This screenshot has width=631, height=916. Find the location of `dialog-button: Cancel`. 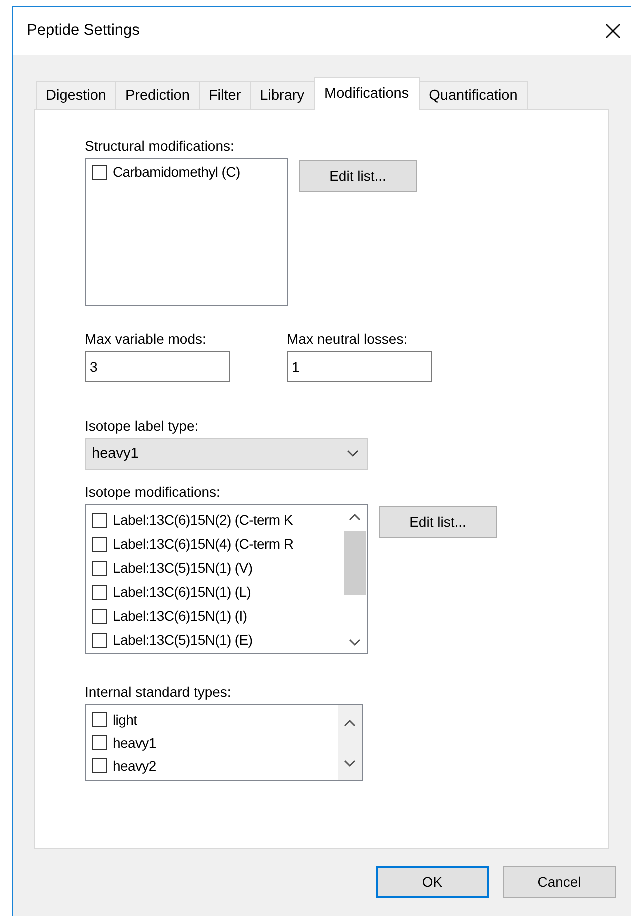

dialog-button: Cancel is located at coordinates (559, 882).